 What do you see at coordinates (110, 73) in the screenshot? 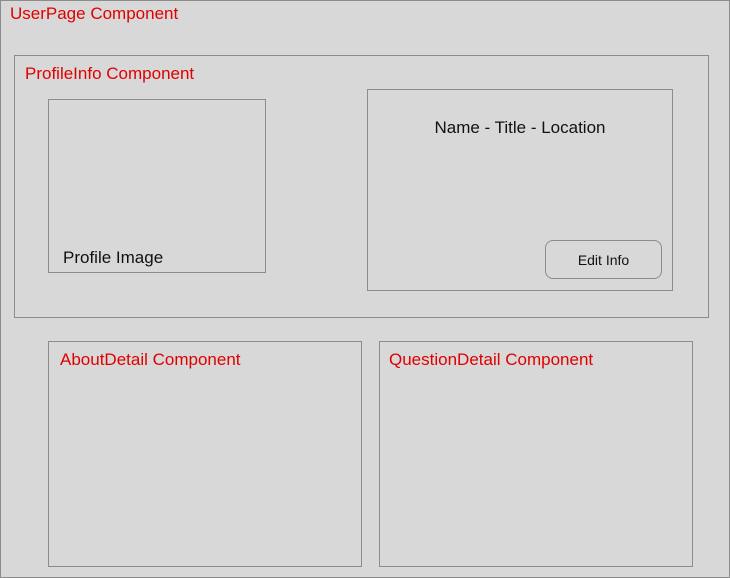
I see `profileinfo-component-label: ProfileInfo Component` at bounding box center [110, 73].